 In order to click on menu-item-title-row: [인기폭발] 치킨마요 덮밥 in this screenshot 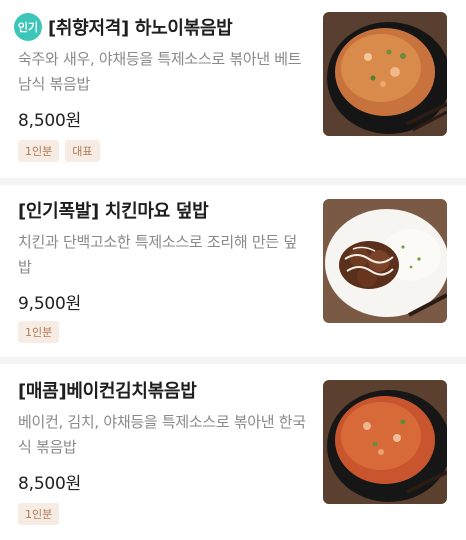, I will do `click(113, 210)`.